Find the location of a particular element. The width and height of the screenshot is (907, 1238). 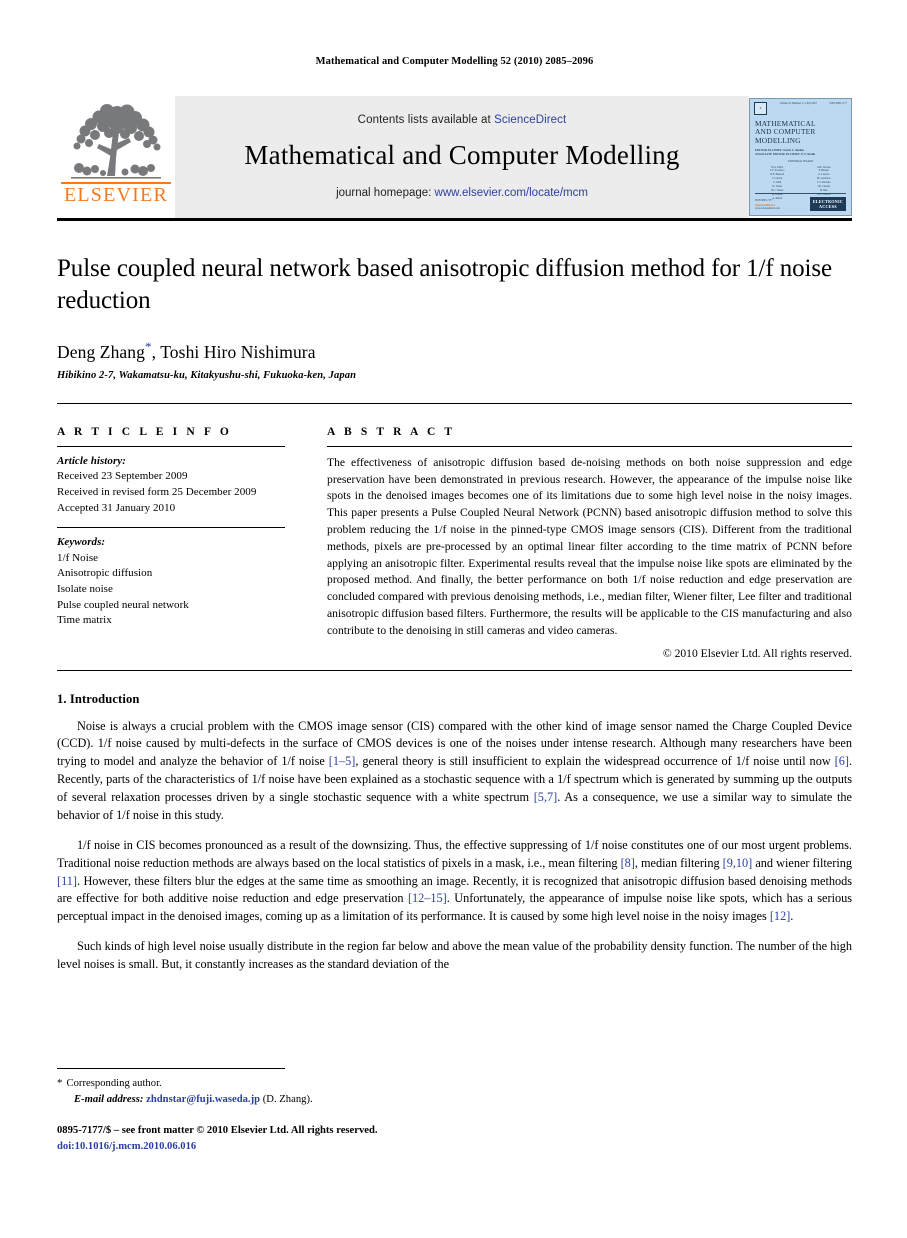

citation-link: [5,7] is located at coordinates (545, 797).